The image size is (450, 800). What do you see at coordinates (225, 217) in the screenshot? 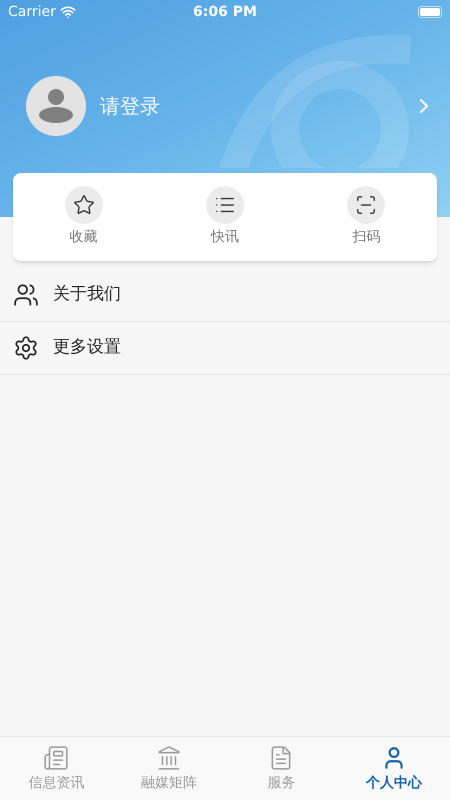
I see `quick-action-button: 快讯` at bounding box center [225, 217].